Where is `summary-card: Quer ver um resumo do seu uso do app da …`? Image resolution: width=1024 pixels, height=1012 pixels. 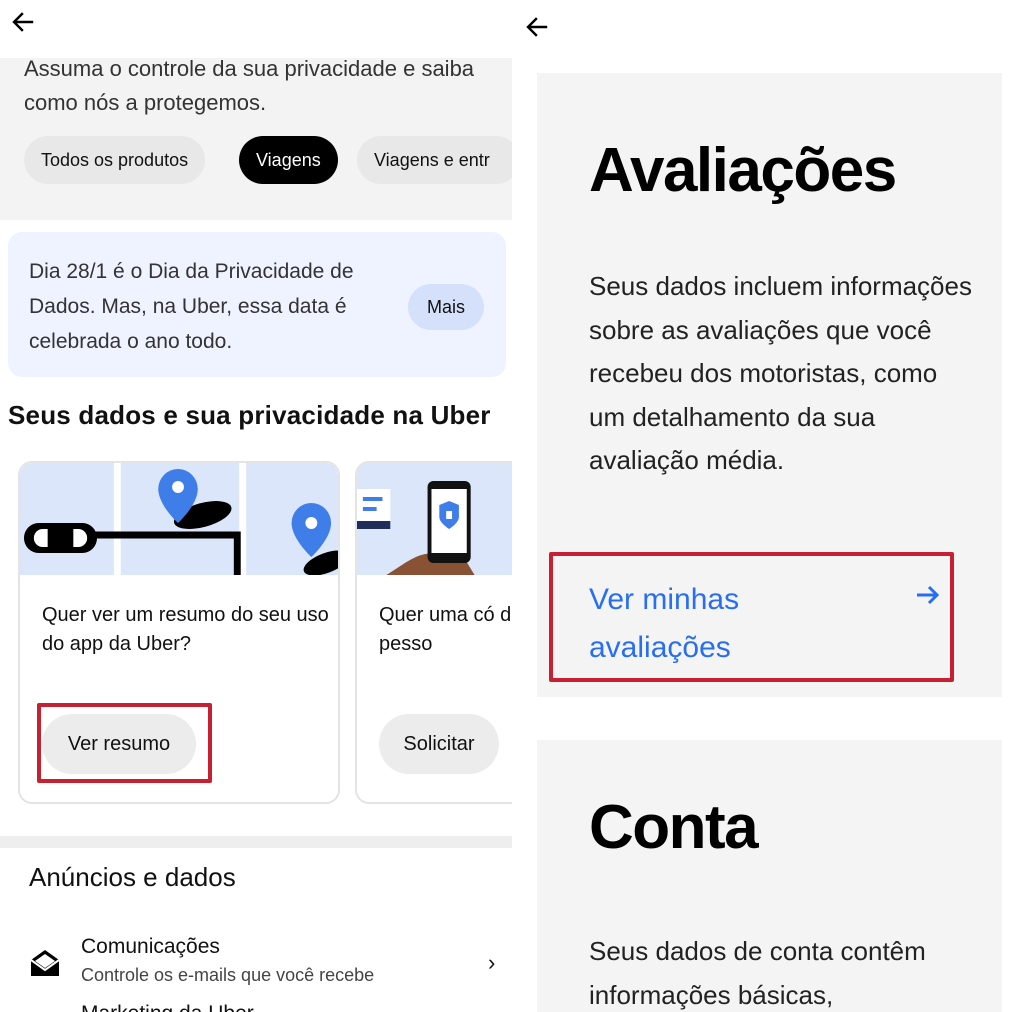 summary-card: Quer ver um resumo do seu uso do app da … is located at coordinates (179, 632).